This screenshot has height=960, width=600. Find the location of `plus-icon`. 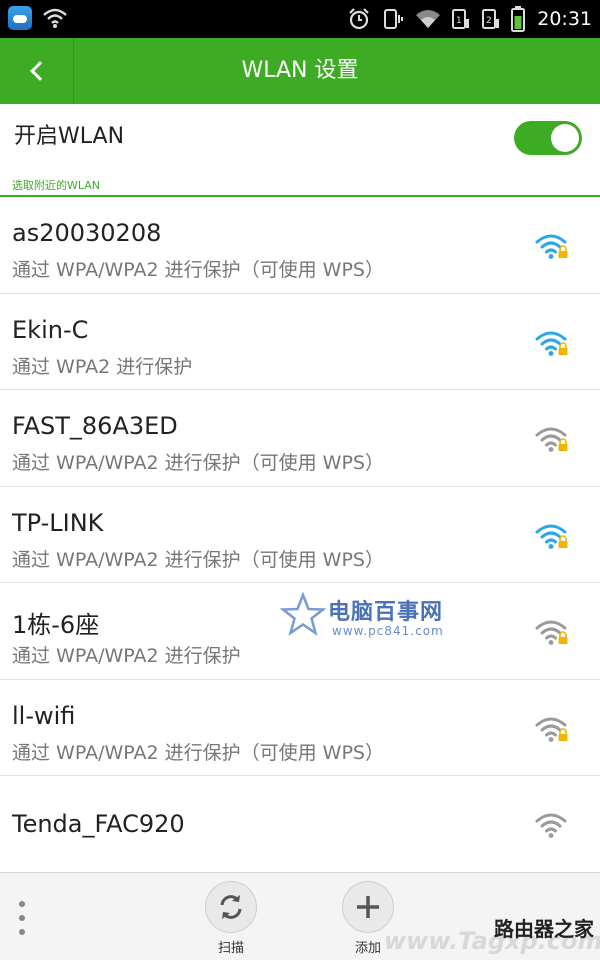

plus-icon is located at coordinates (368, 907).